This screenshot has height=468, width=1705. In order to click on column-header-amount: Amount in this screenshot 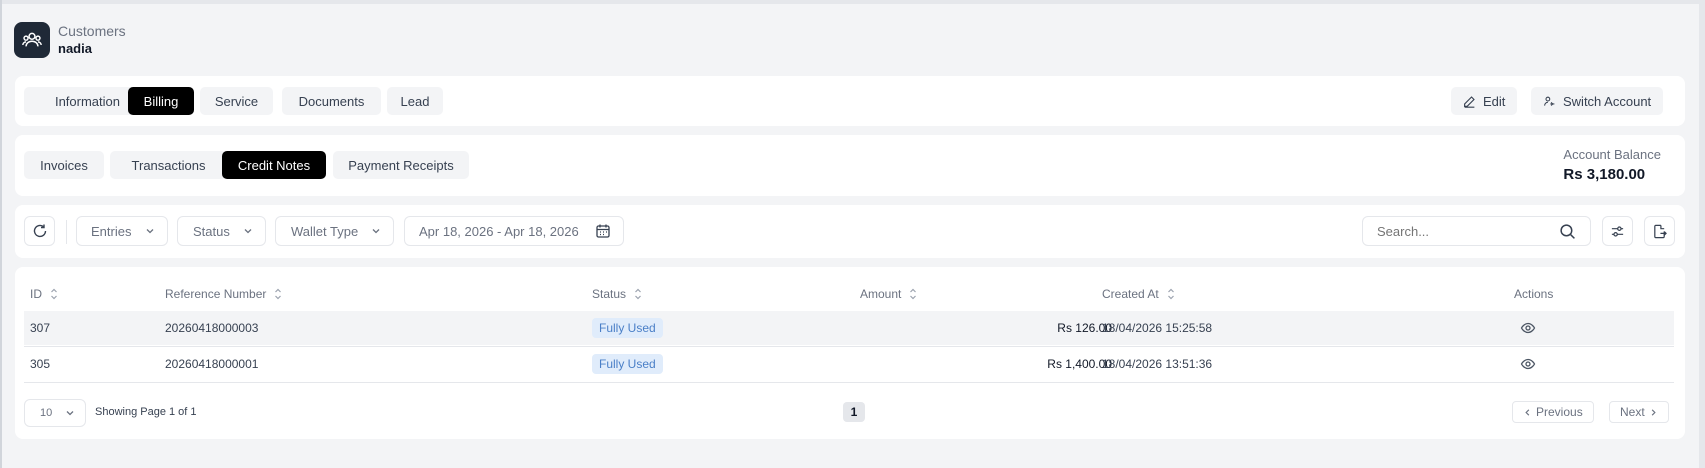, I will do `click(888, 294)`.